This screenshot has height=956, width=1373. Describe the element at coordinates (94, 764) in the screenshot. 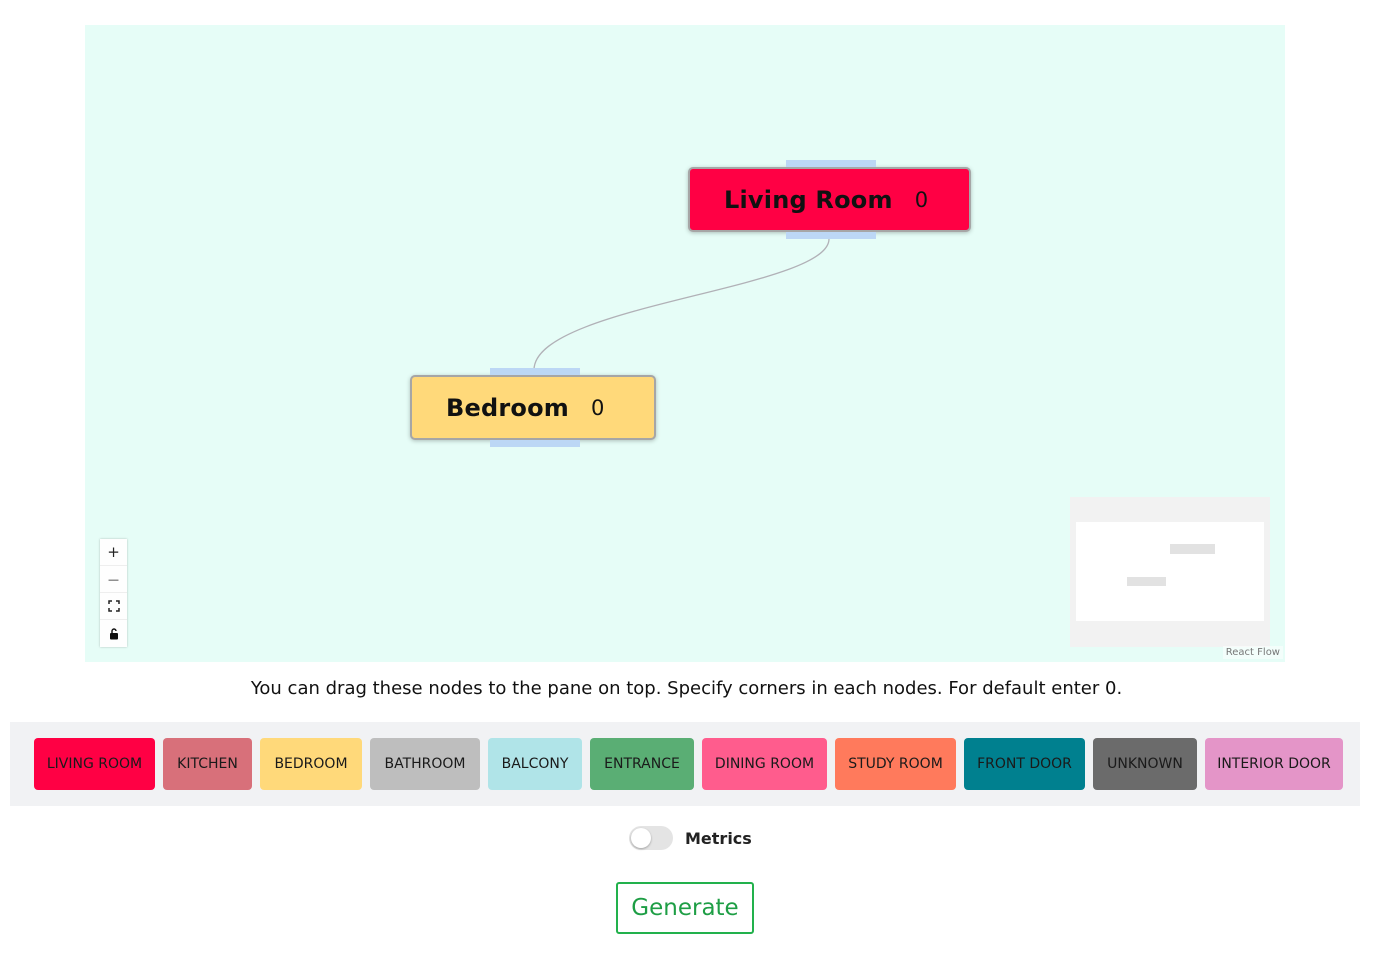

I see `palette-item-living-room: LIVING ROOM` at that location.